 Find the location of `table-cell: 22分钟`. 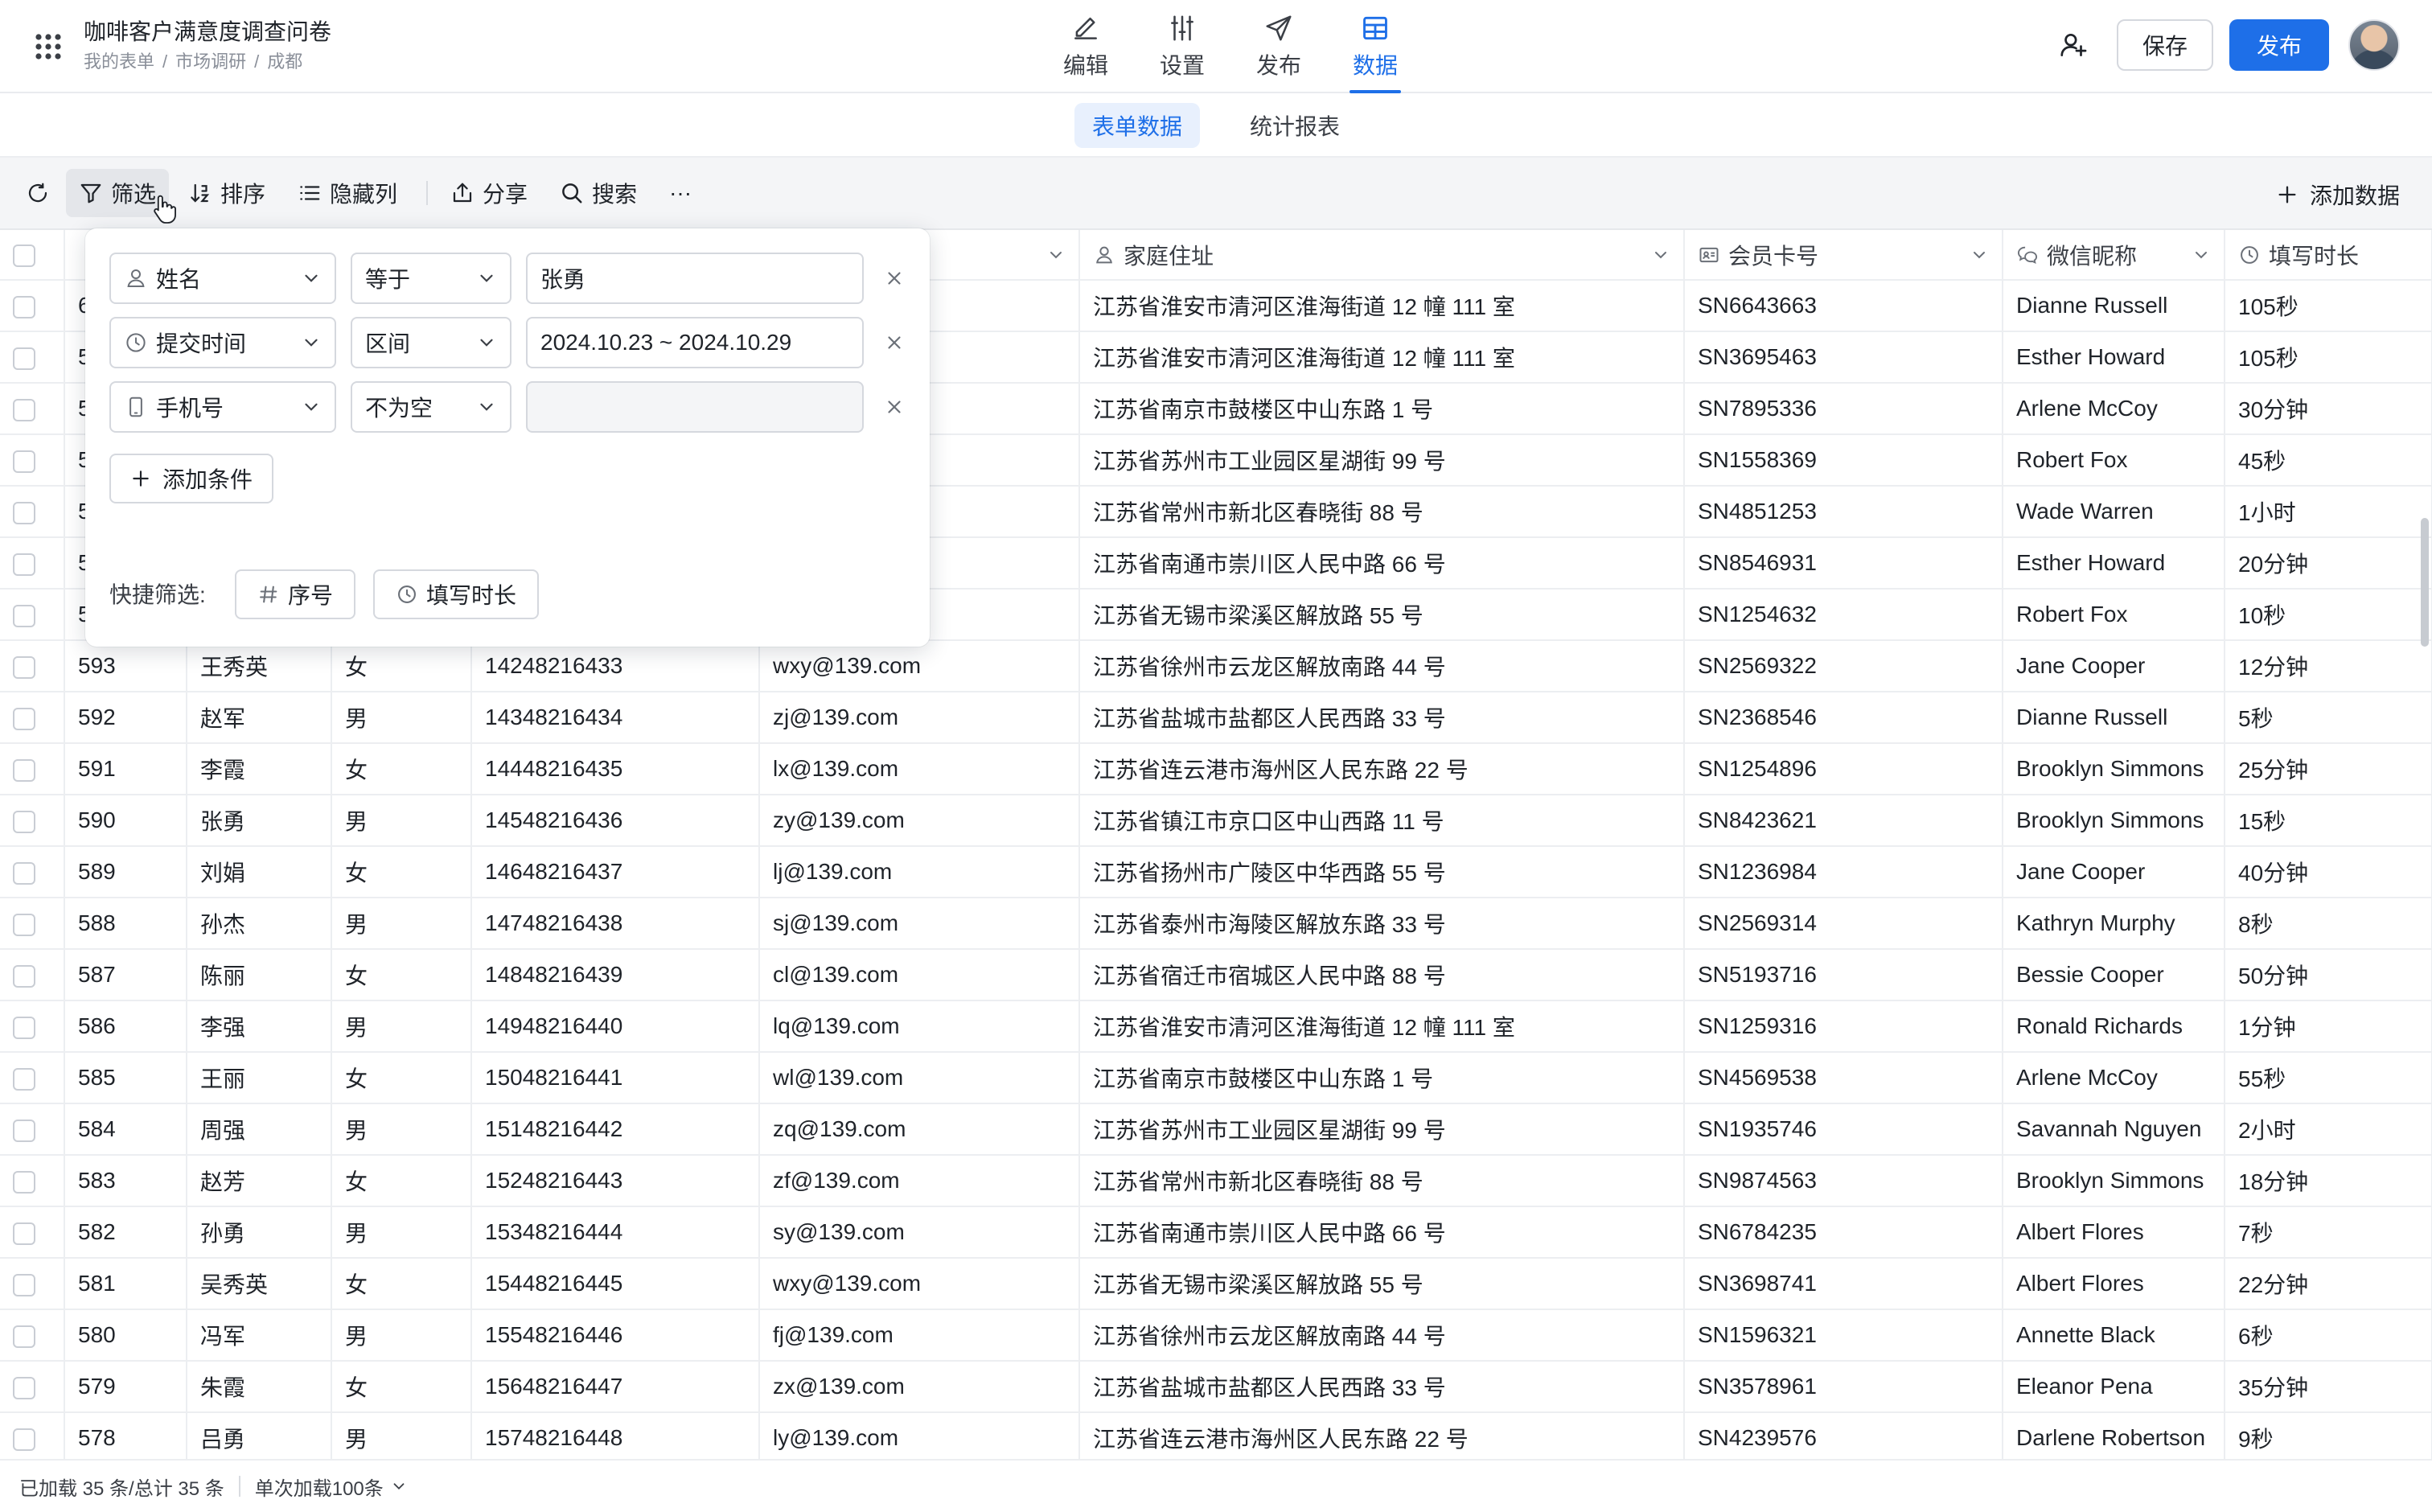

table-cell: 22分钟 is located at coordinates (2328, 1284).